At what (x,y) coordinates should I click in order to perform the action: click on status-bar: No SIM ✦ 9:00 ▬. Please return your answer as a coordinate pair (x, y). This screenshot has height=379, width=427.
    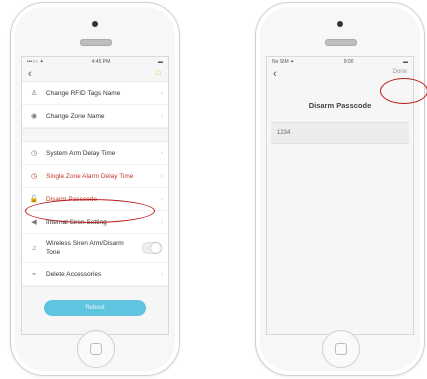
    Looking at the image, I should click on (340, 62).